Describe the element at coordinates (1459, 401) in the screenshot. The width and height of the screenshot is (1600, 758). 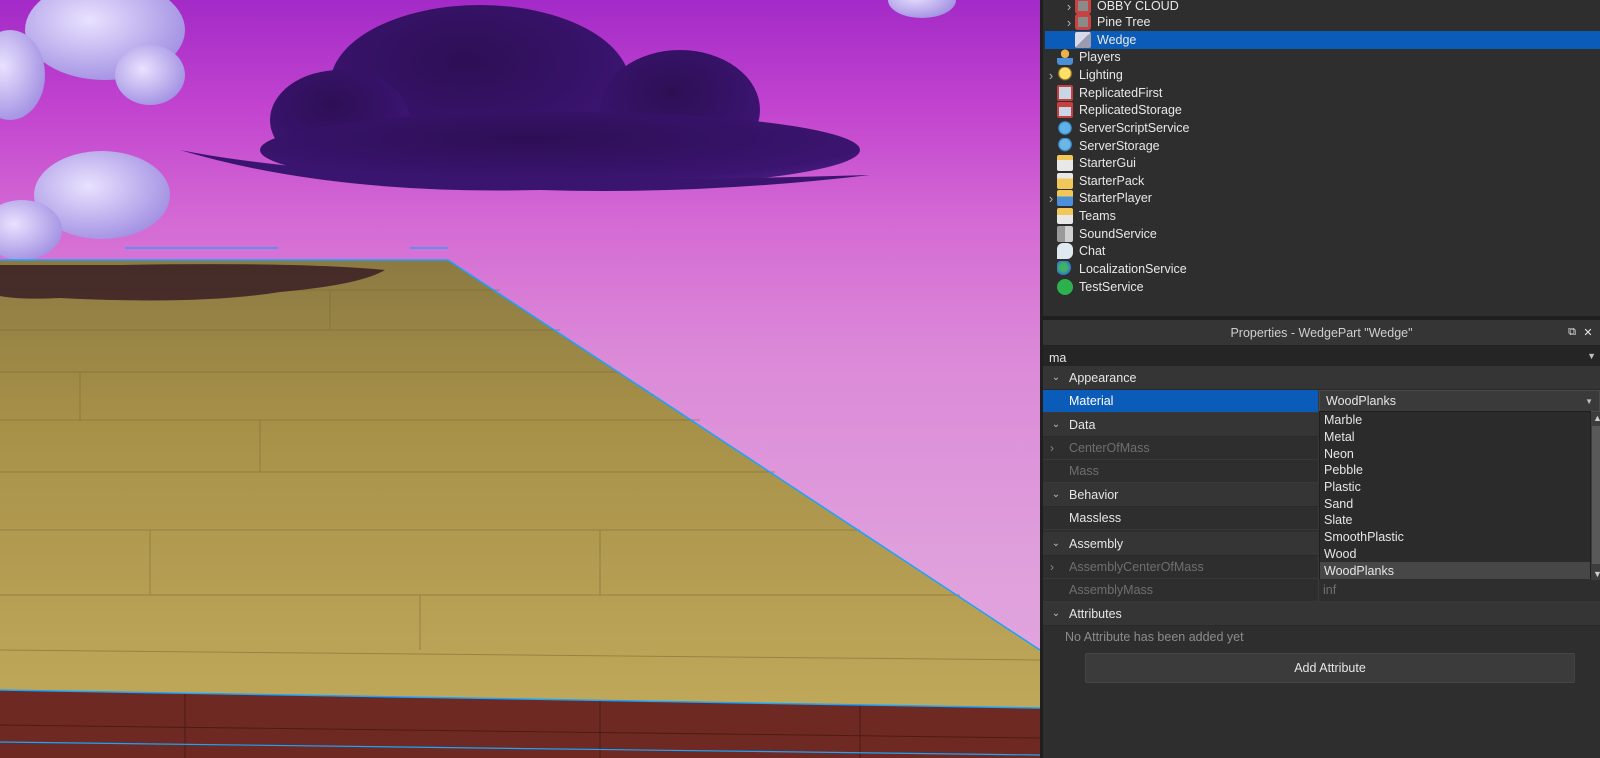
I see `material-select: WoodPlanks ▼` at that location.